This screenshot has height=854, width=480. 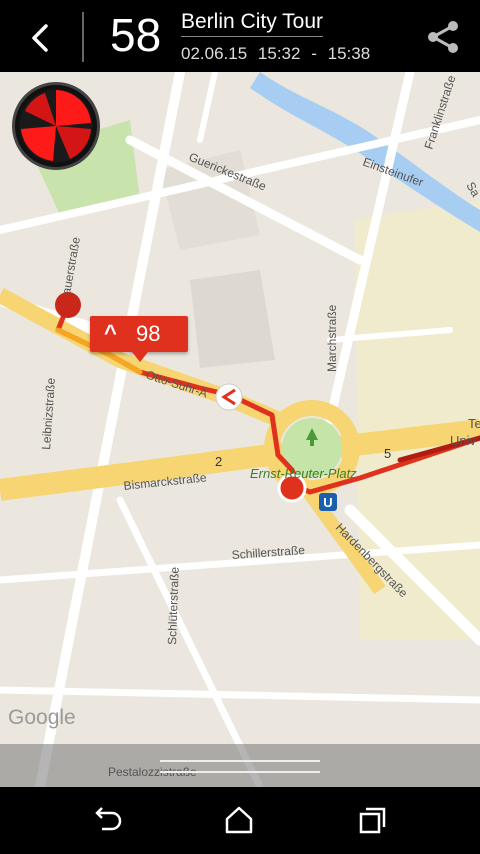 I want to click on route-marker-5: 5, so click(x=387, y=453).